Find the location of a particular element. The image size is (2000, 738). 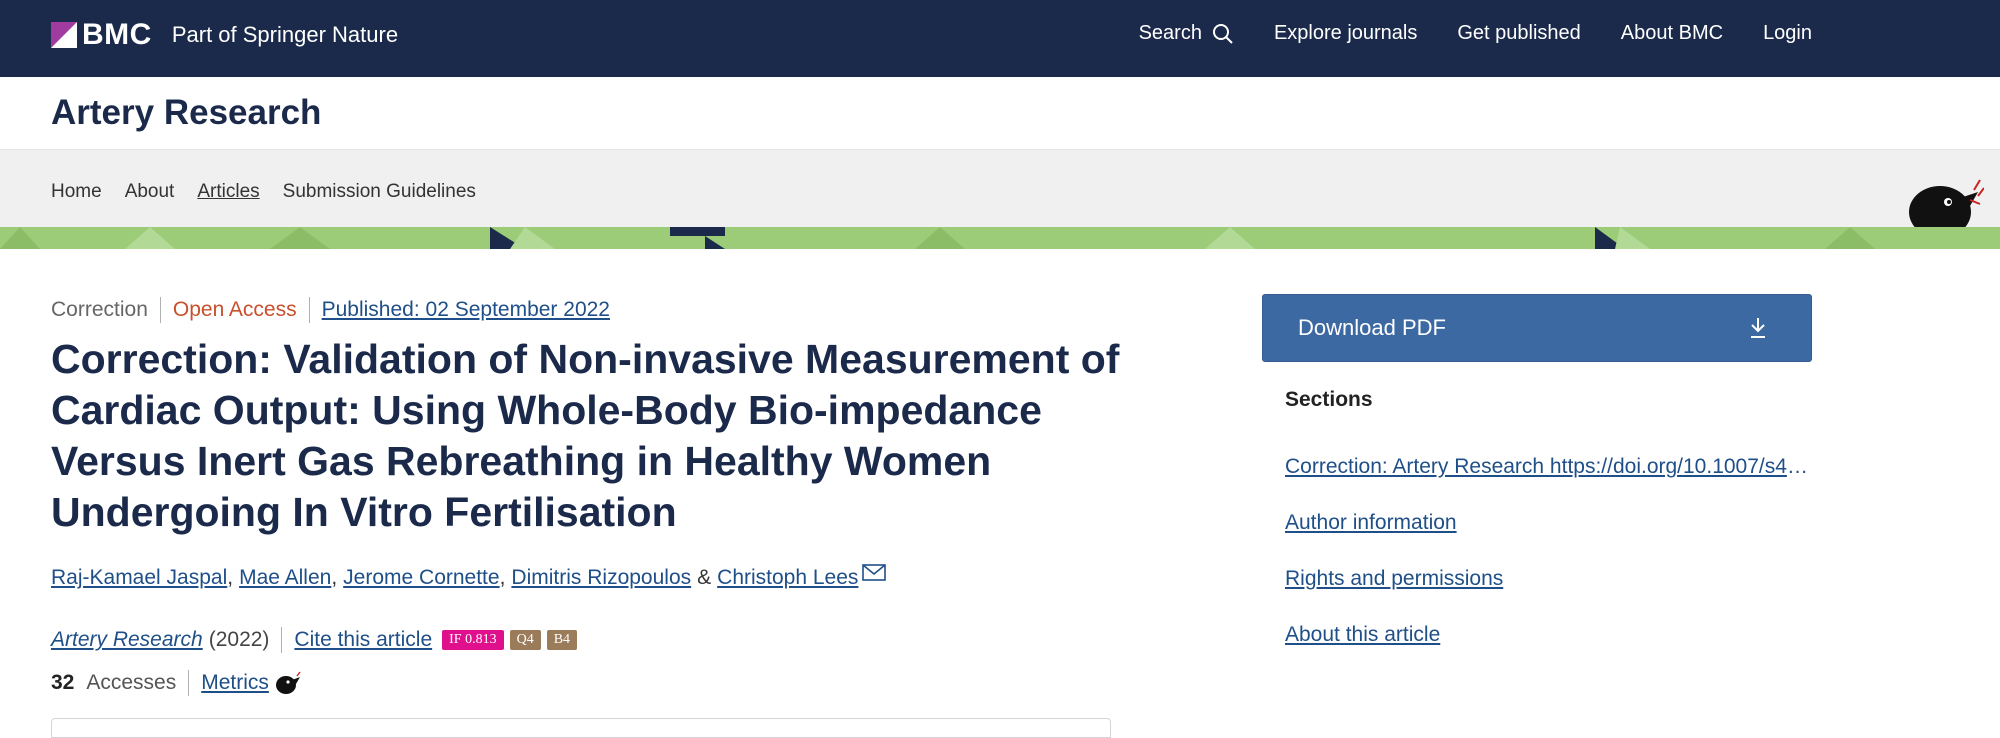

impact-factor-badge: IF 0.813 is located at coordinates (473, 640).